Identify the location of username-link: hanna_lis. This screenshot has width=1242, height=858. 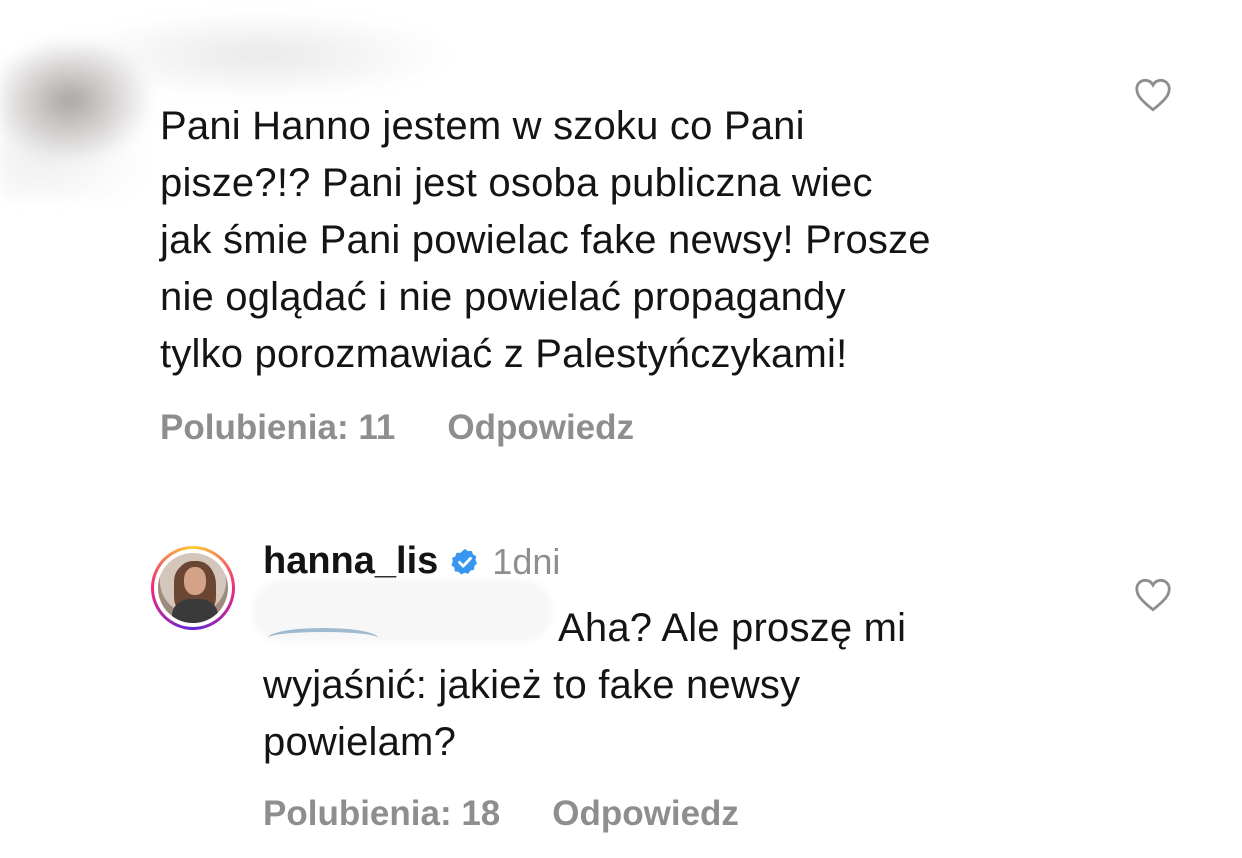
(350, 561).